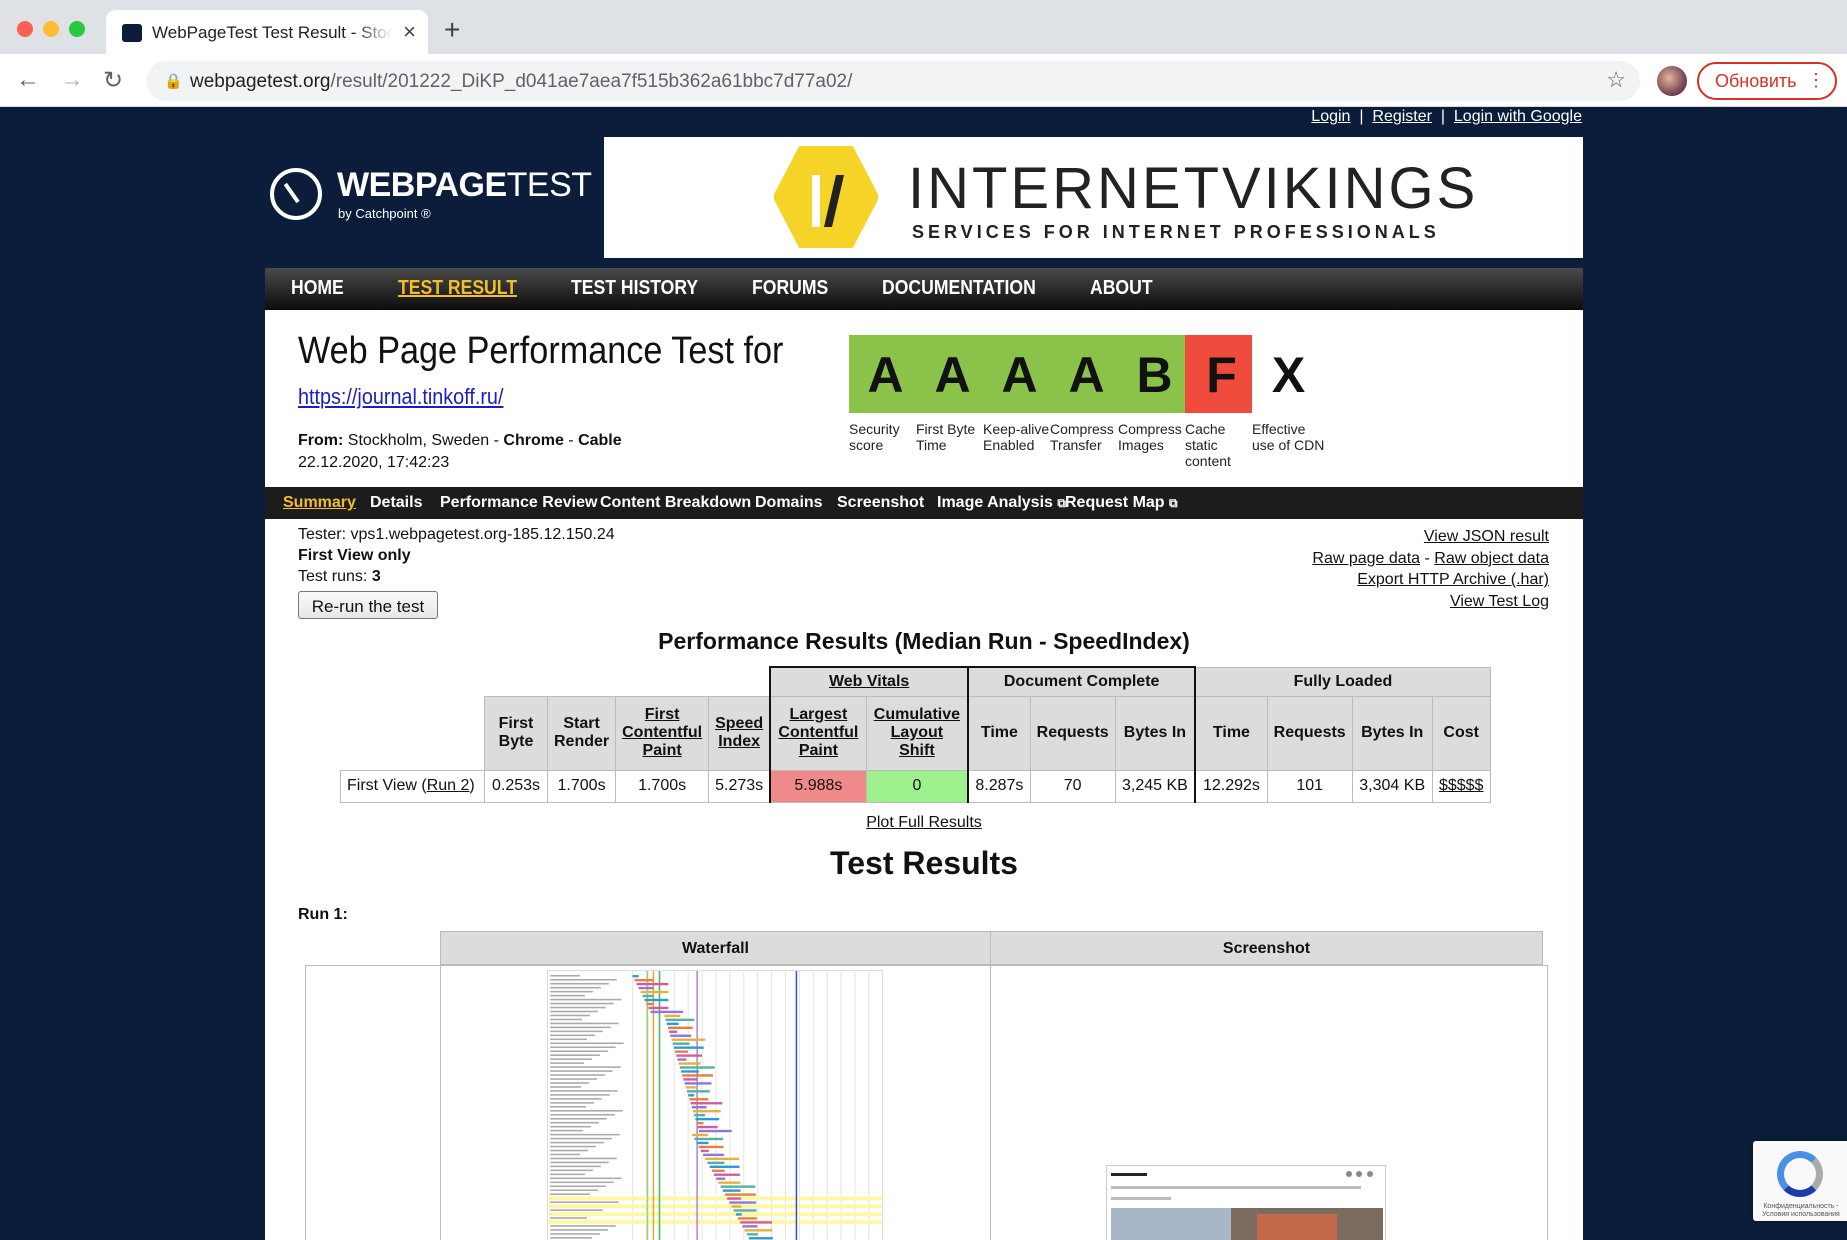 This screenshot has width=1847, height=1240. What do you see at coordinates (826, 197) in the screenshot?
I see `vikings-hexagon-logo-icon` at bounding box center [826, 197].